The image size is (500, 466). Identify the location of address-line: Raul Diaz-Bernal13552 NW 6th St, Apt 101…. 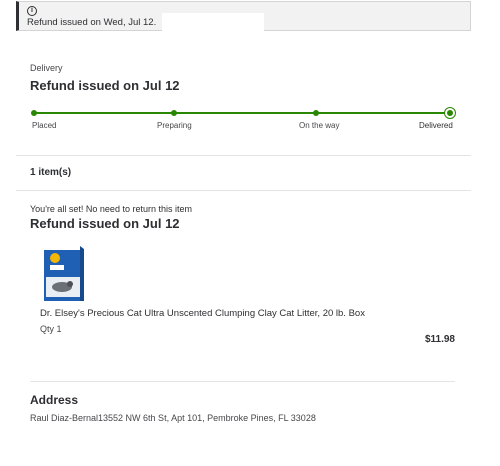
(173, 418).